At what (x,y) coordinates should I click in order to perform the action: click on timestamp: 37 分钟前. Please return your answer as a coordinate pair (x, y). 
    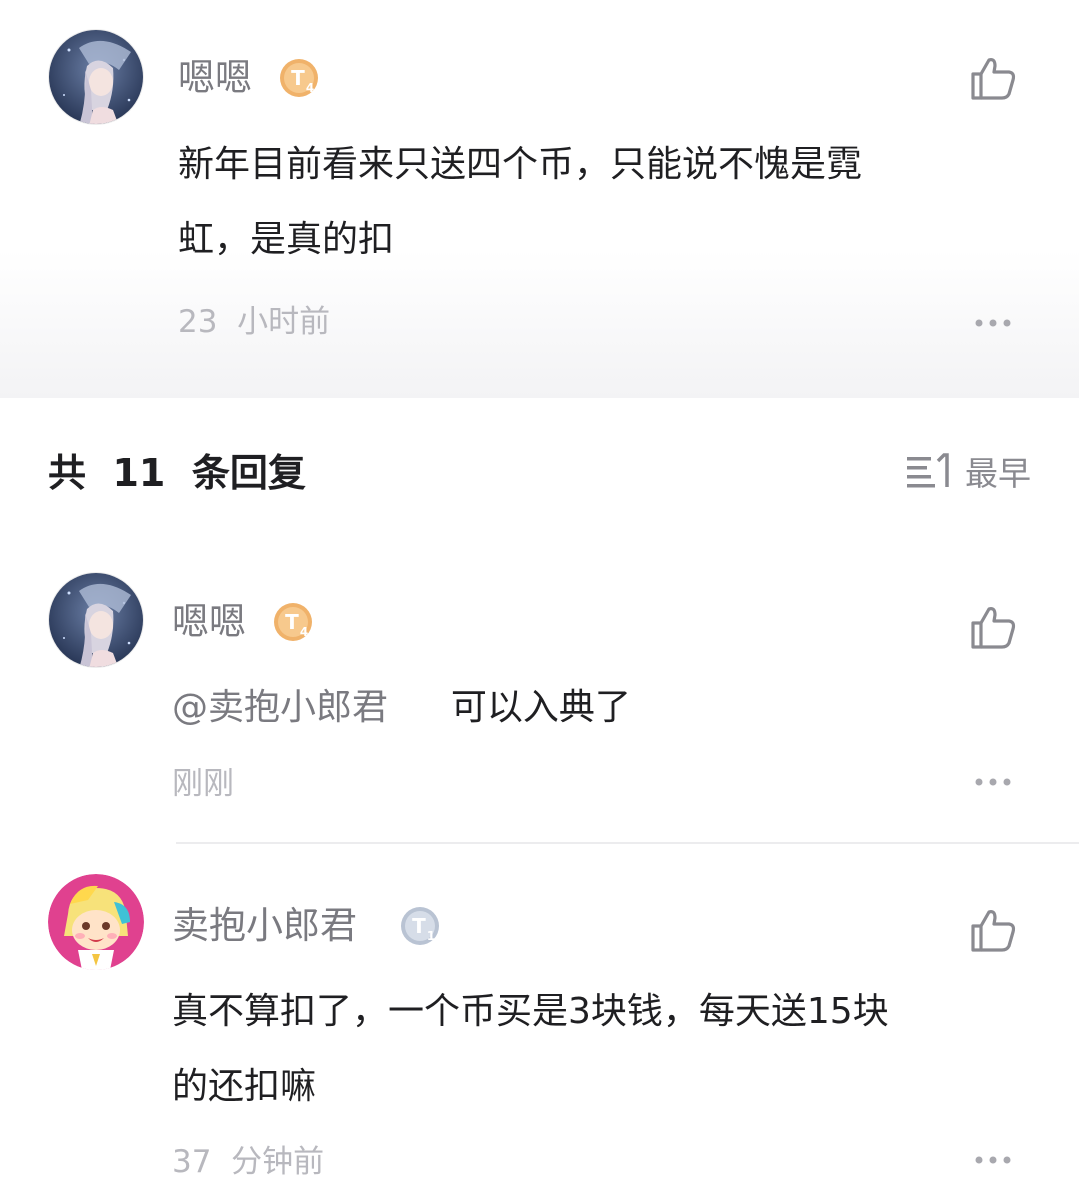
    Looking at the image, I should click on (248, 1162).